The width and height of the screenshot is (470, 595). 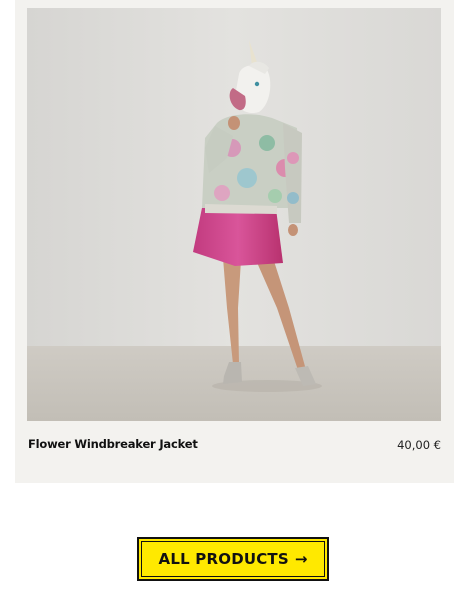 I want to click on product-name: Flower Windbreaker Jacket, so click(x=113, y=444).